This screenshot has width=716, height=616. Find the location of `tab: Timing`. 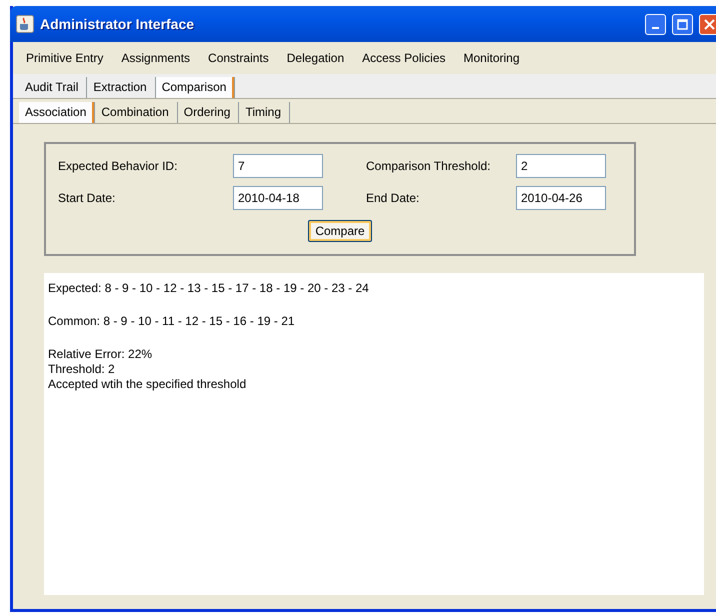

tab: Timing is located at coordinates (264, 112).